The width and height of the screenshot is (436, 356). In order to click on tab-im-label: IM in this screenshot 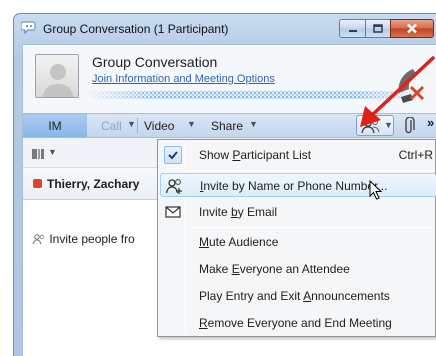, I will do `click(55, 125)`.